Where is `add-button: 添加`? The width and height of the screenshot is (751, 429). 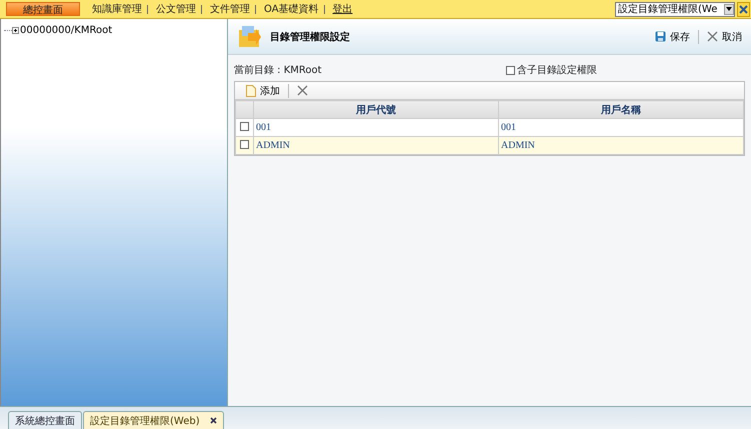 add-button: 添加 is located at coordinates (263, 91).